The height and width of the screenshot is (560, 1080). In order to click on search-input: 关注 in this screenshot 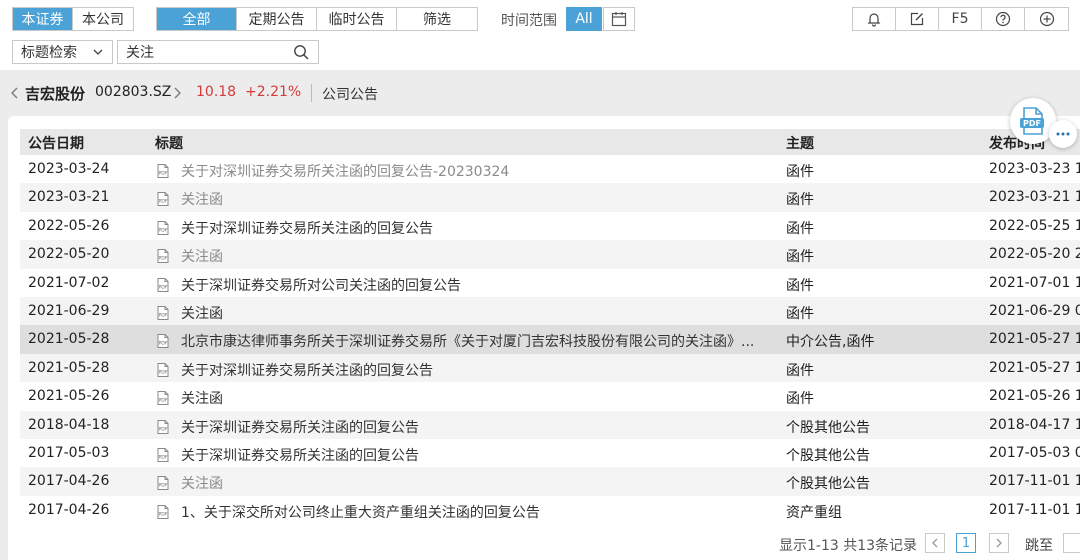, I will do `click(218, 52)`.